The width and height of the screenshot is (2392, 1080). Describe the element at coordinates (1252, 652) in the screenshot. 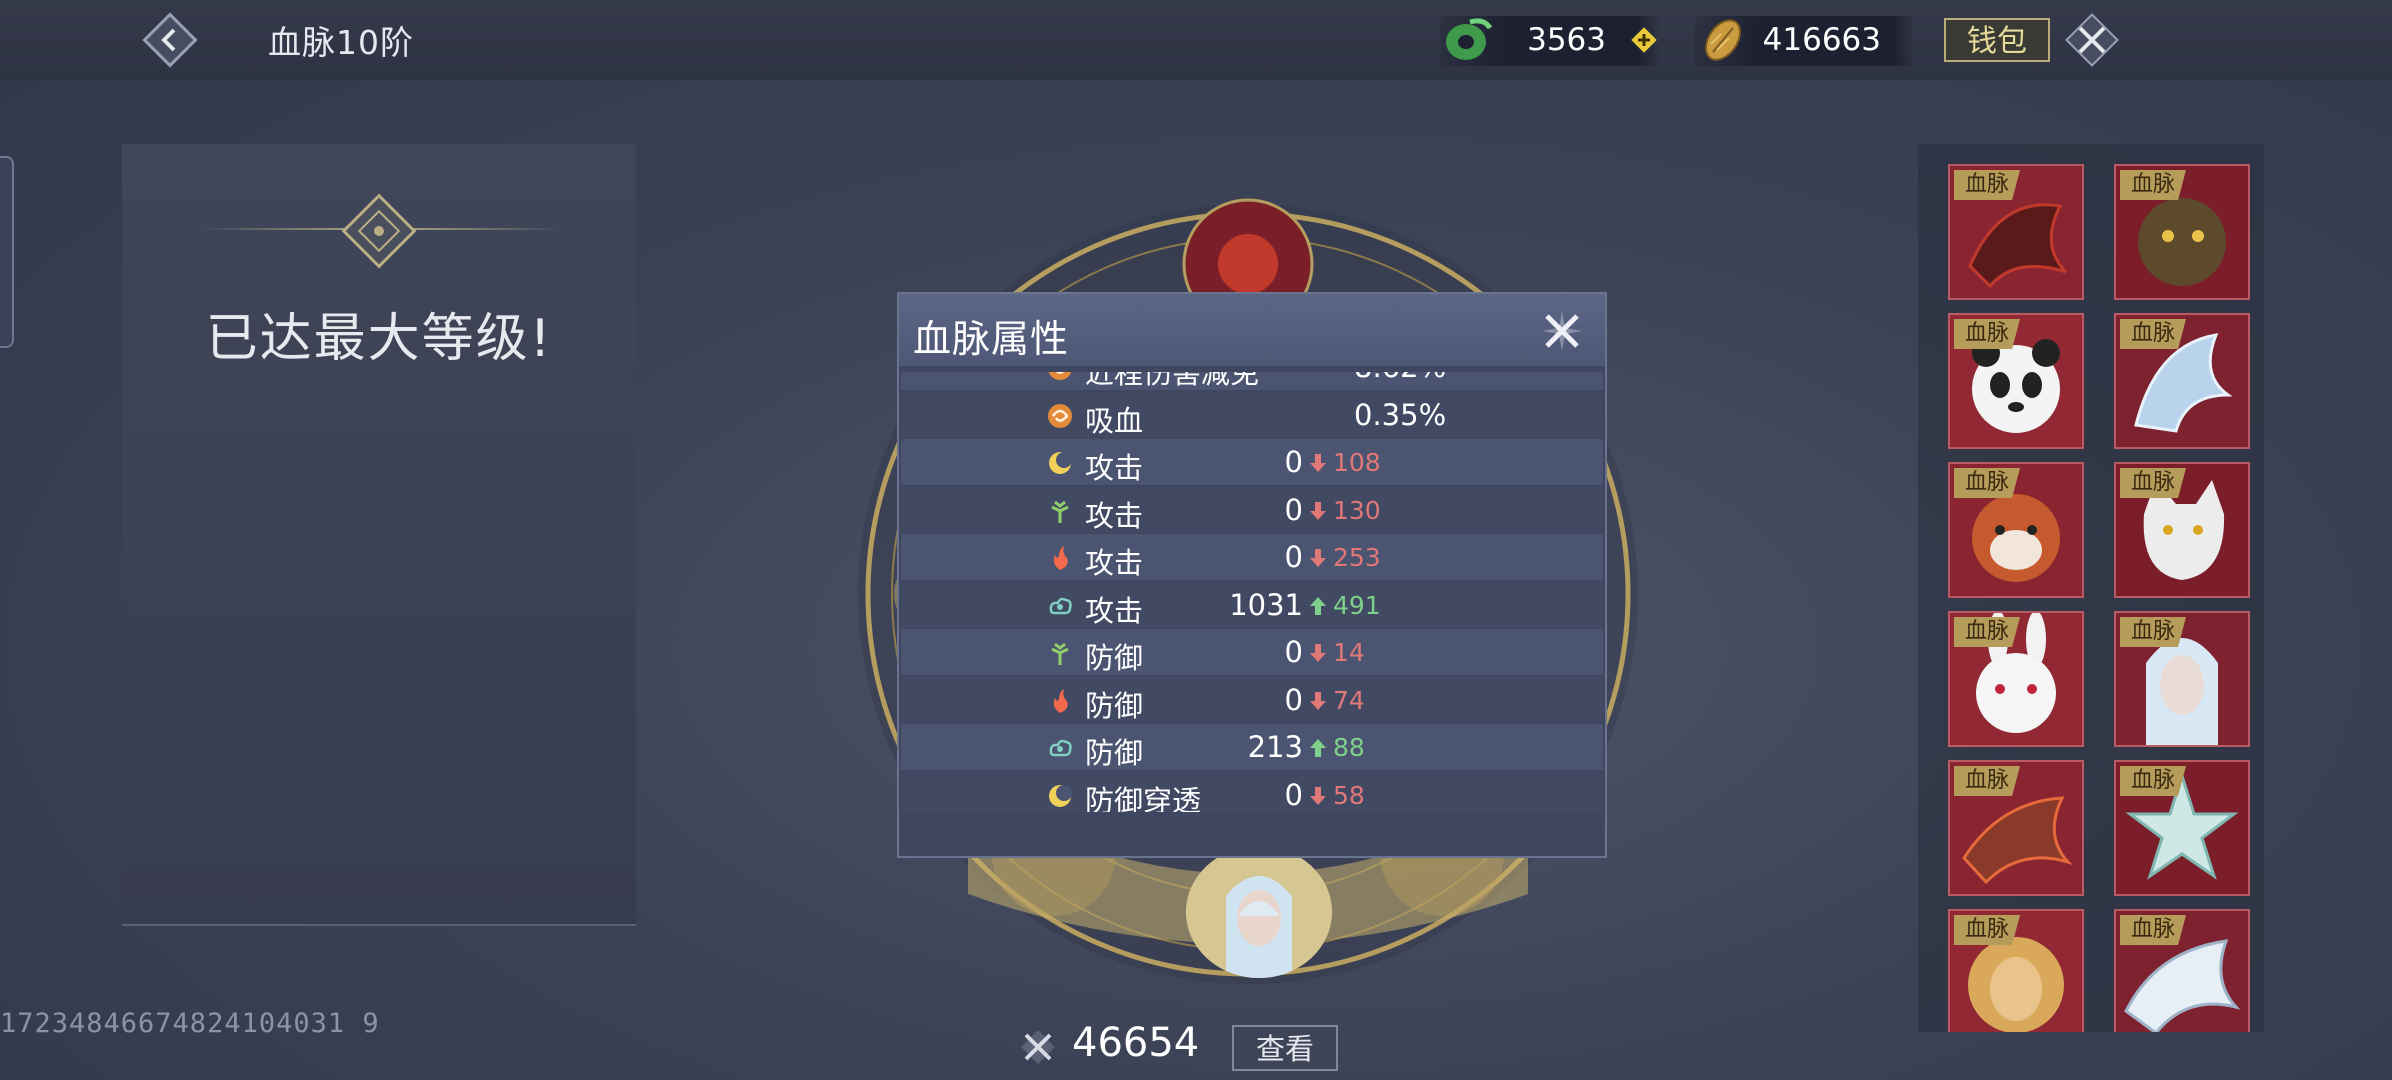

I see `attribute-row: 防御 0 14` at that location.